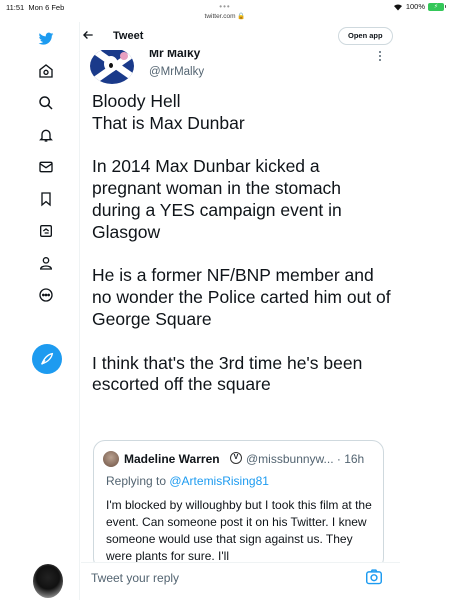 The image size is (450, 600). Describe the element at coordinates (111, 459) in the screenshot. I see `quoted-author-avatar` at that location.